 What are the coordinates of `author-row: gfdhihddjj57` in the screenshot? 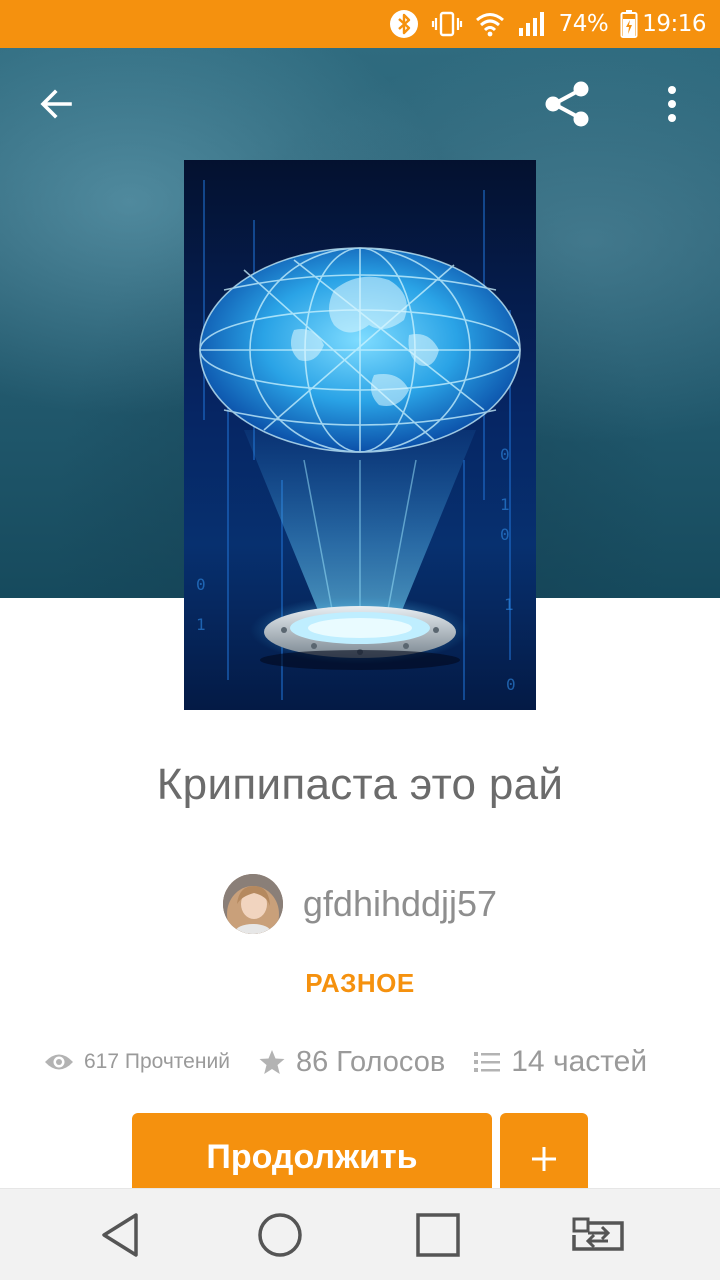 It's located at (360, 904).